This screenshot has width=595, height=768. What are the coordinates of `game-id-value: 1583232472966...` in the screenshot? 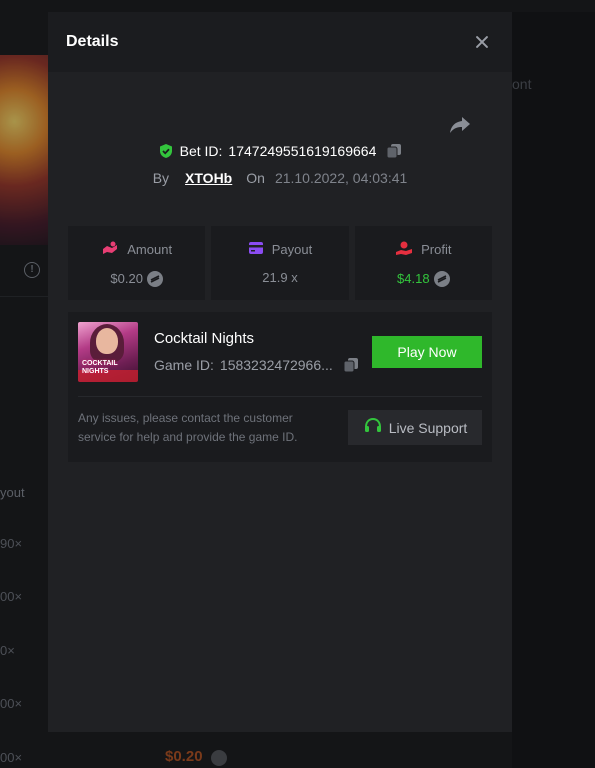 It's located at (276, 365).